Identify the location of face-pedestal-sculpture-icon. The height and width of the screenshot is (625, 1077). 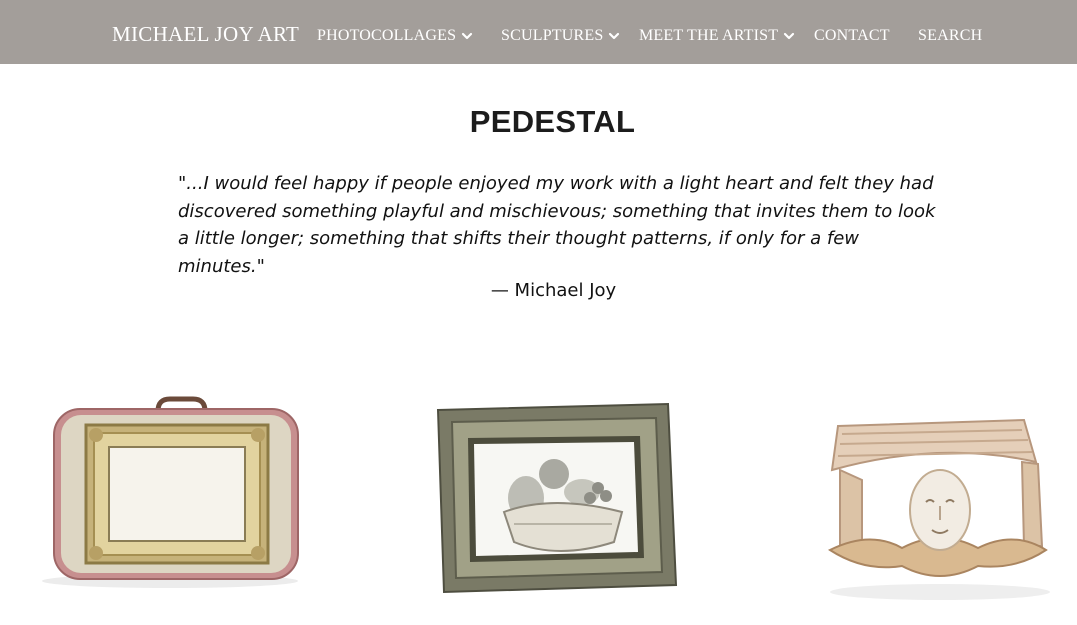
(938, 509).